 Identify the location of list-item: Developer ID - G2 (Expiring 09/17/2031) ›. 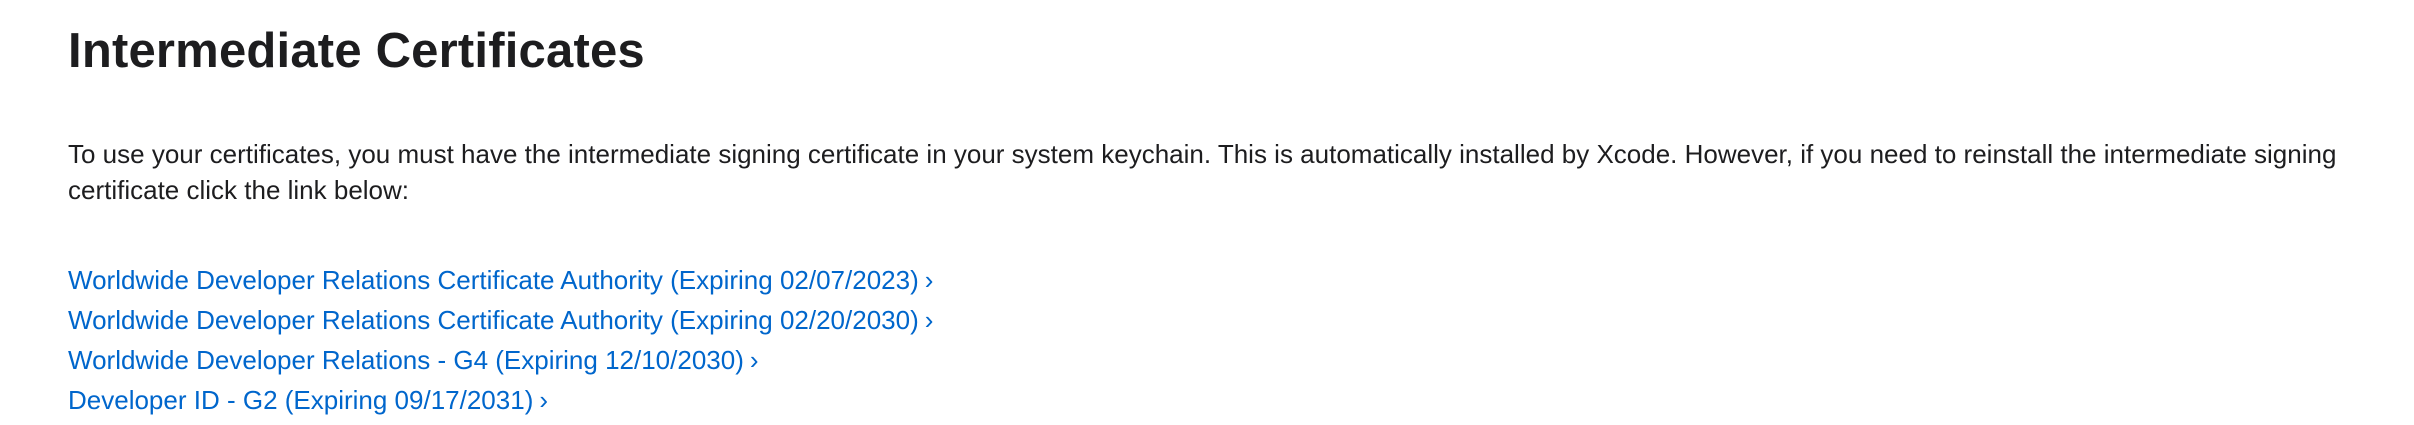
(1241, 400).